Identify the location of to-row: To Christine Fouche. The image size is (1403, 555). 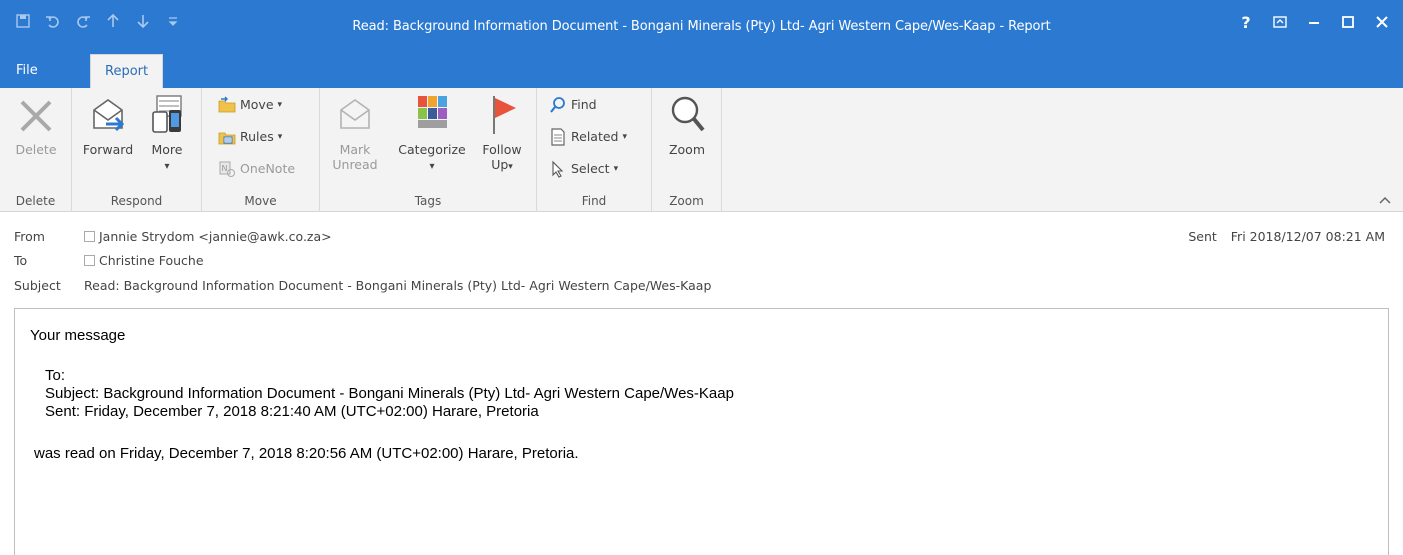
(109, 260).